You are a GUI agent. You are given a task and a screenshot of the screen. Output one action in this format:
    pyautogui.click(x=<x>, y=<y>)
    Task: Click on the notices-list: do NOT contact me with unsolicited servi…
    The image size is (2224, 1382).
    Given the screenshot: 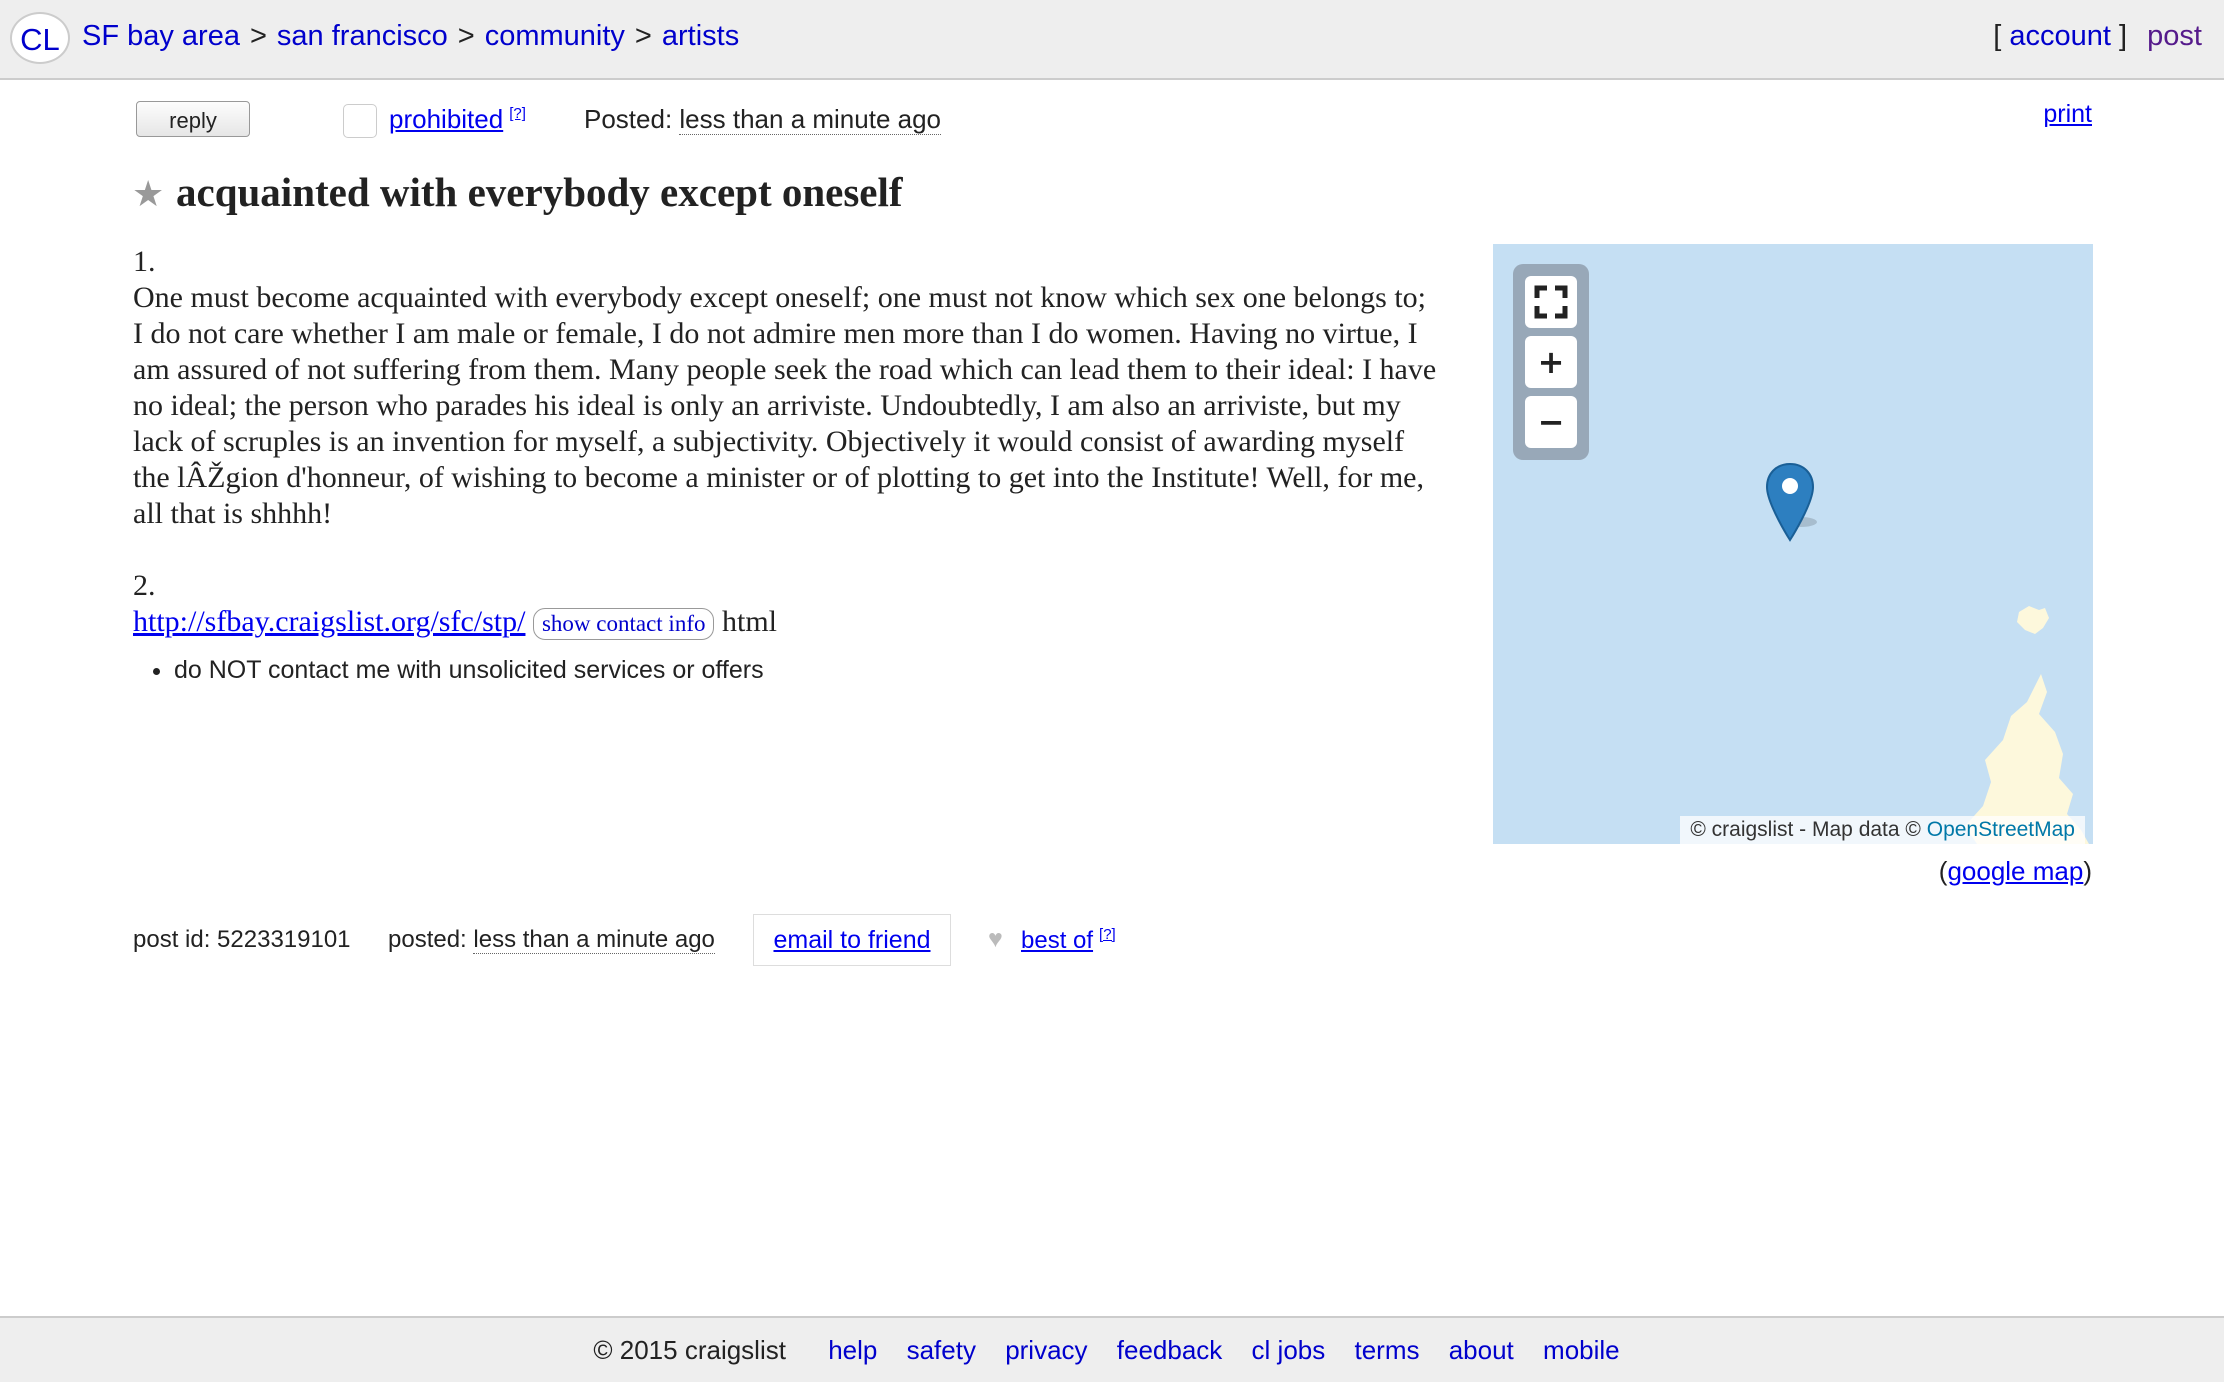 What is the action you would take?
    pyautogui.click(x=447, y=670)
    